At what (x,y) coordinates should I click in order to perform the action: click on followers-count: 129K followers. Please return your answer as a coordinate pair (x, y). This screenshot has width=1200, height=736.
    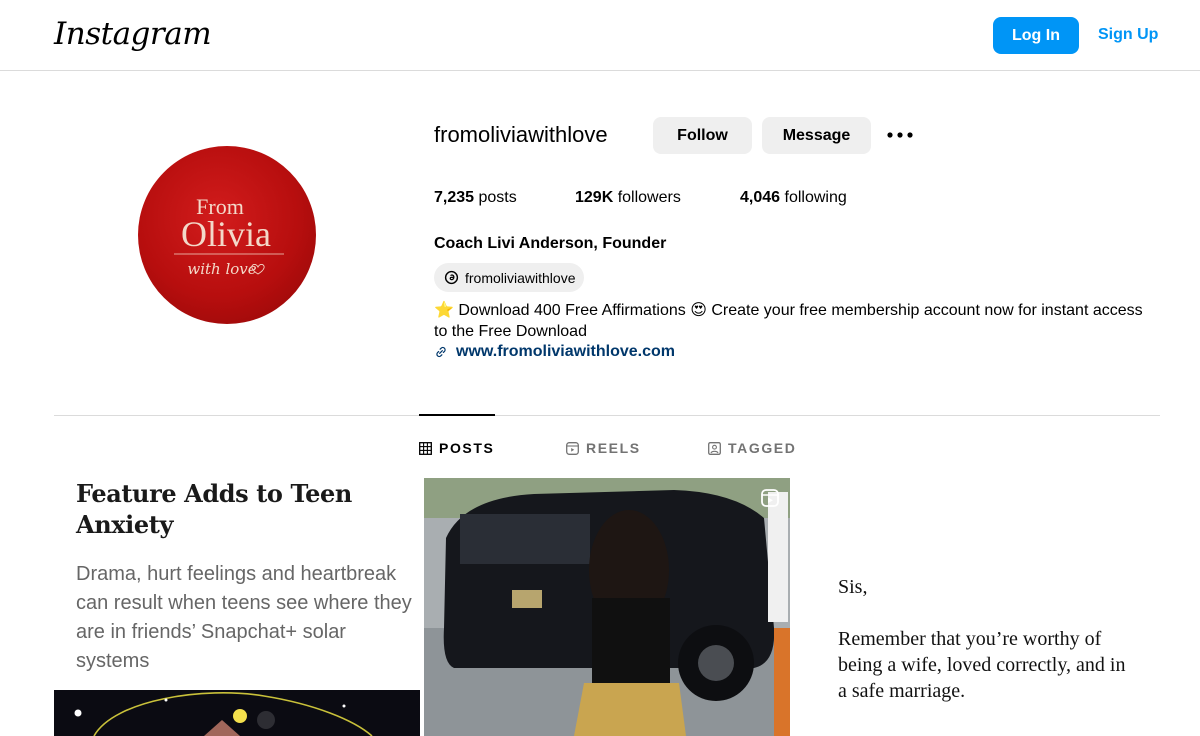
    Looking at the image, I should click on (628, 198).